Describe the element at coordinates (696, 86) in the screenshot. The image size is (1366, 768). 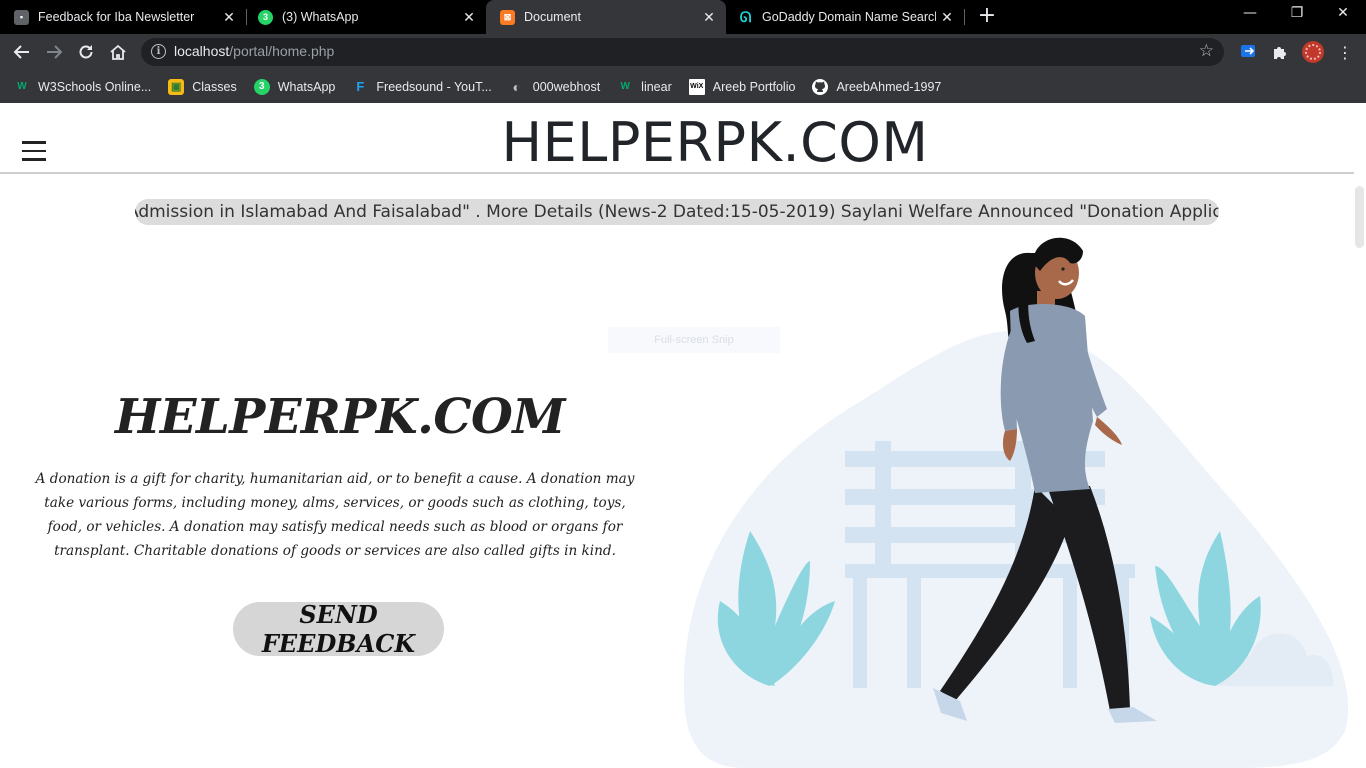
I see `wix-icon: WiX` at that location.